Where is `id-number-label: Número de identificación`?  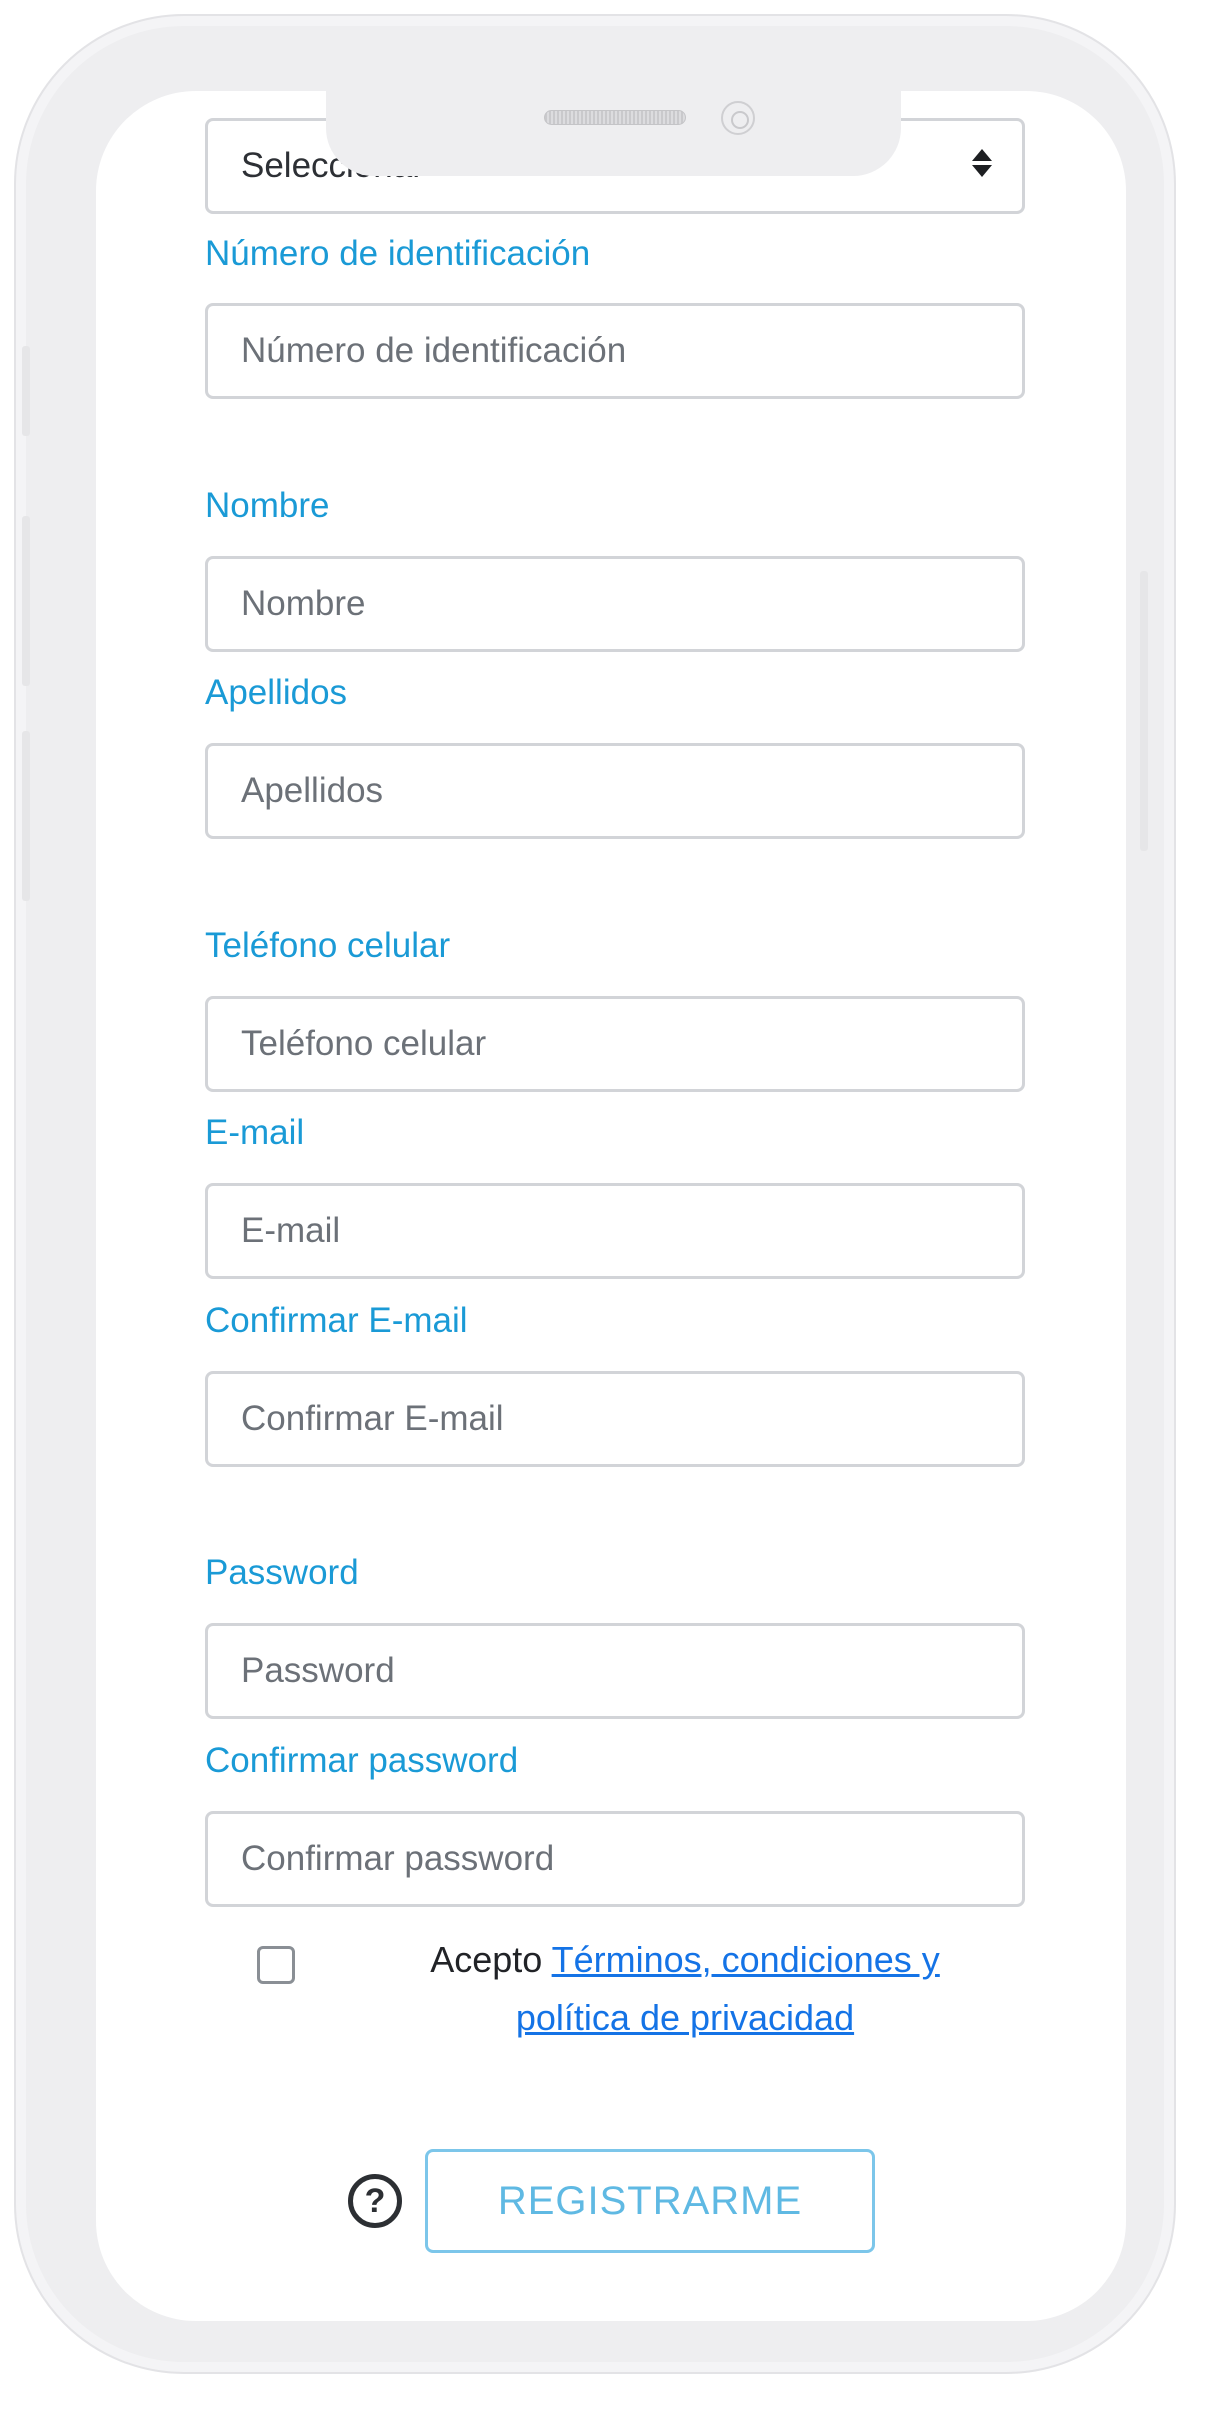
id-number-label: Número de identificación is located at coordinates (398, 253).